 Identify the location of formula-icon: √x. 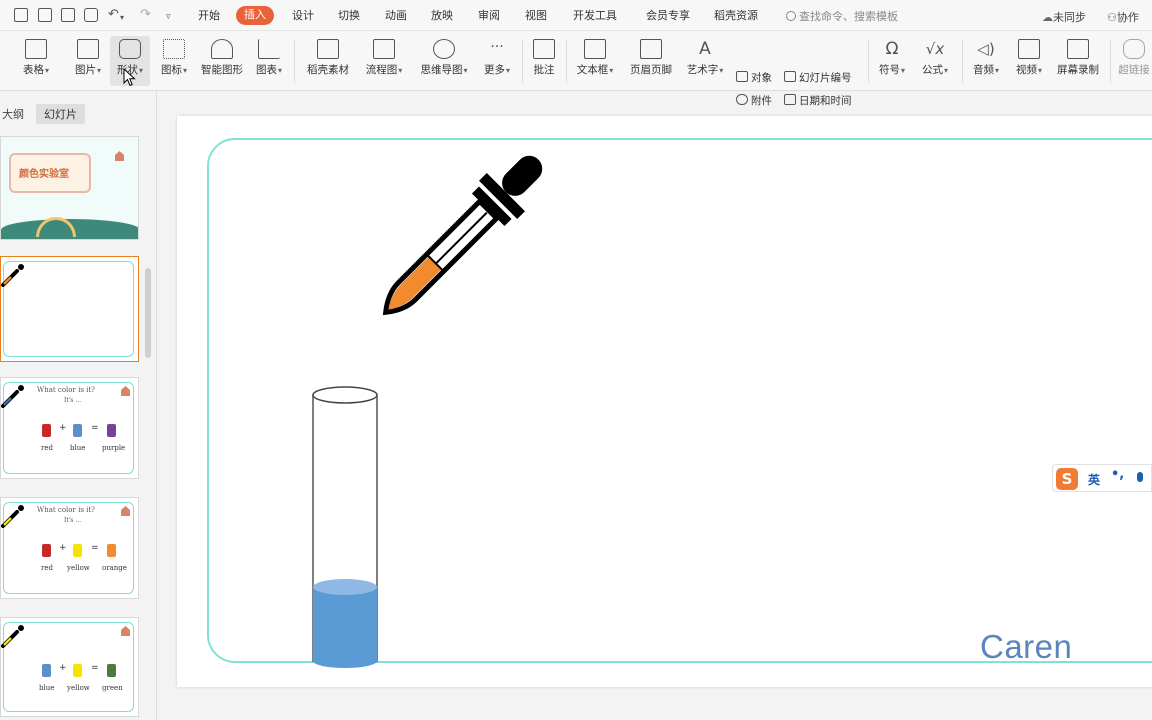
(935, 49).